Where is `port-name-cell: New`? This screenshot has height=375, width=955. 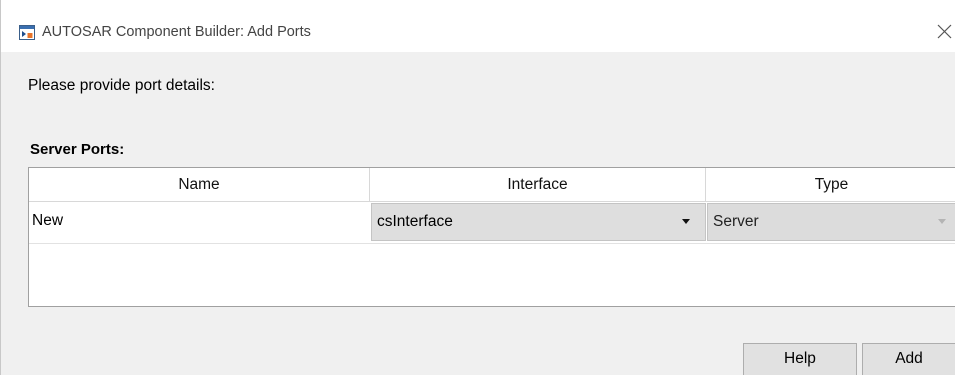 port-name-cell: New is located at coordinates (199, 222).